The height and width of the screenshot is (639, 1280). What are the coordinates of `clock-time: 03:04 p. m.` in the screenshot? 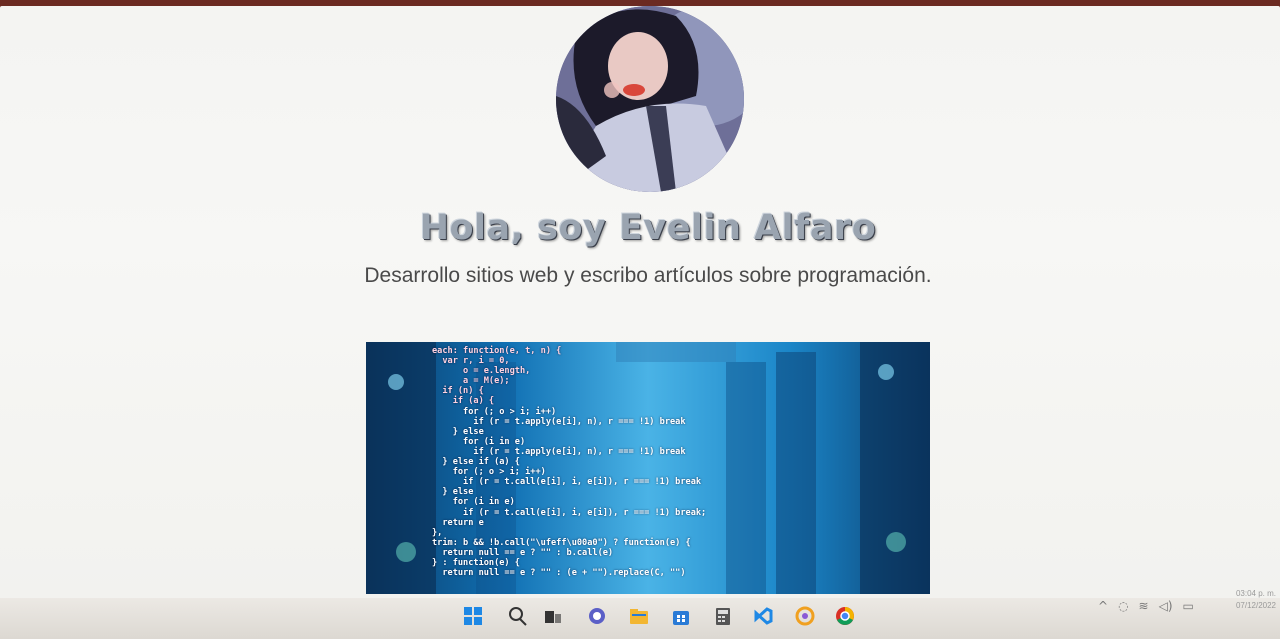 It's located at (1255, 593).